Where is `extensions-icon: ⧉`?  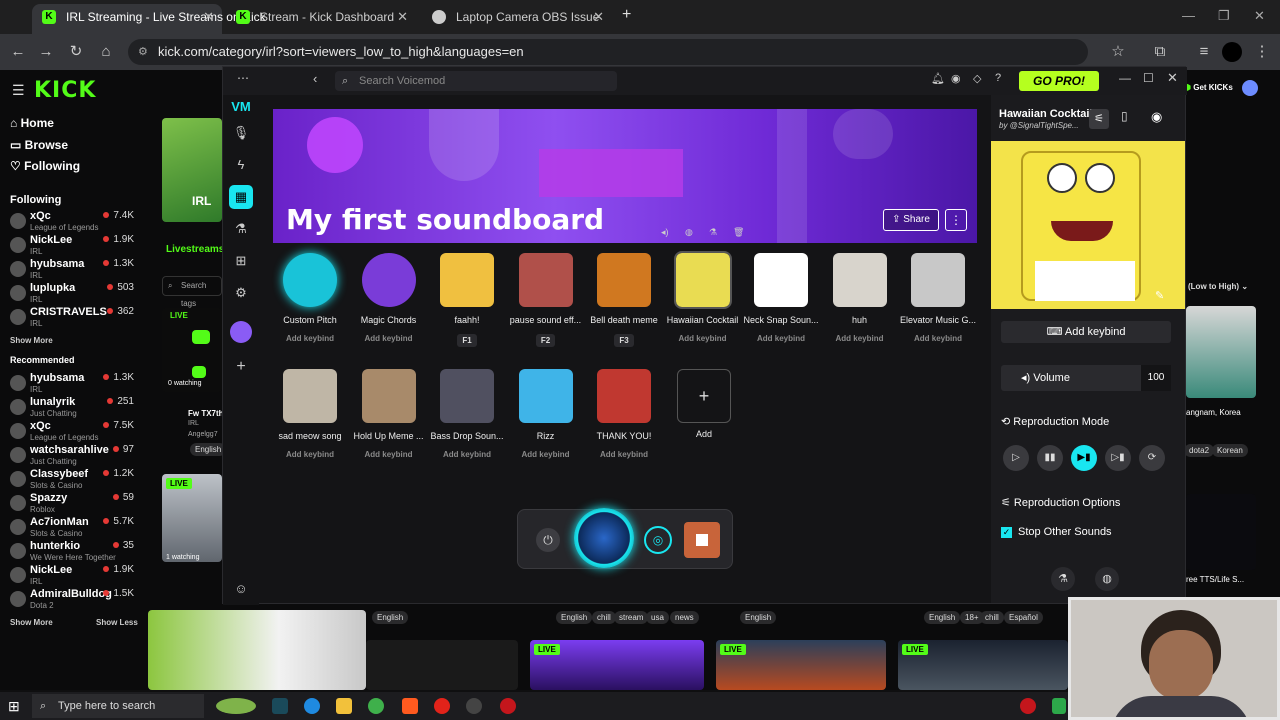
extensions-icon: ⧉ is located at coordinates (1160, 52).